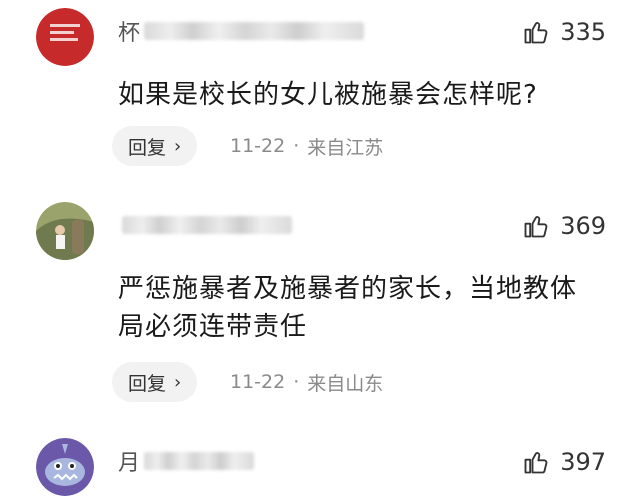 The image size is (640, 504). What do you see at coordinates (328, 95) in the screenshot?
I see `comment-line: 如果是校长的女儿被施暴会怎样呢?` at bounding box center [328, 95].